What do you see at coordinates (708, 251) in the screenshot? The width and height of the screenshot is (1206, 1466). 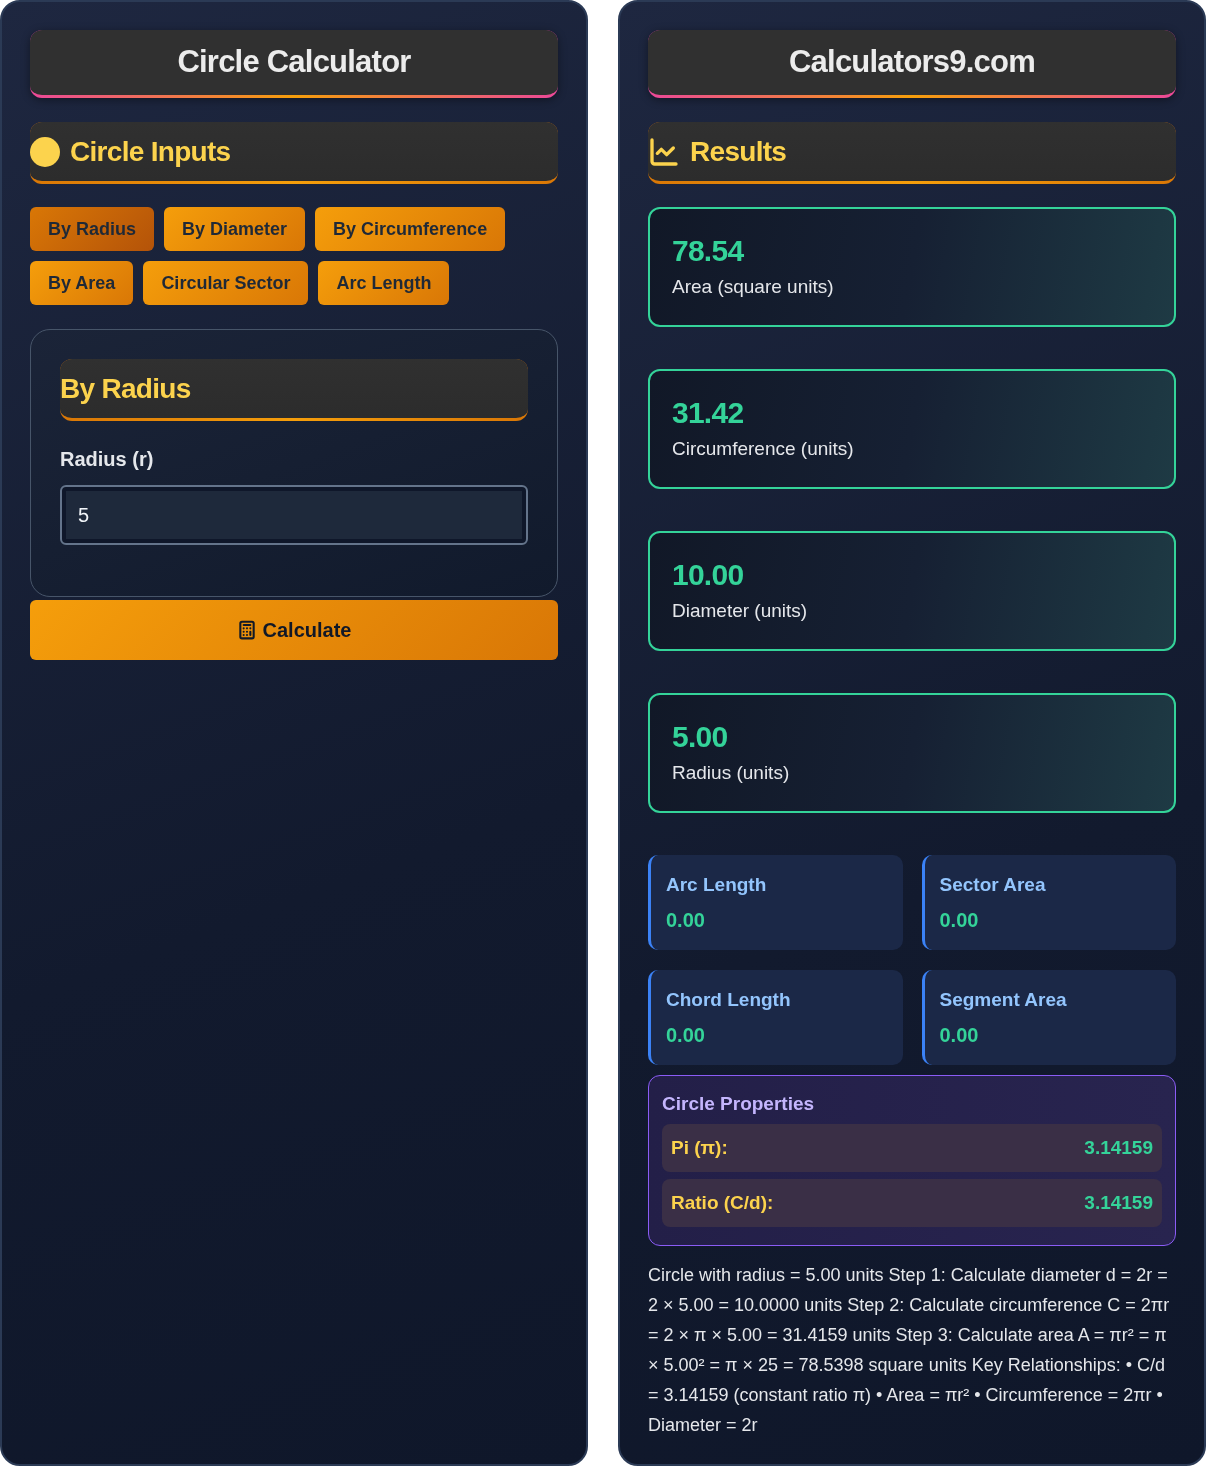 I see `result-value: 78.54` at bounding box center [708, 251].